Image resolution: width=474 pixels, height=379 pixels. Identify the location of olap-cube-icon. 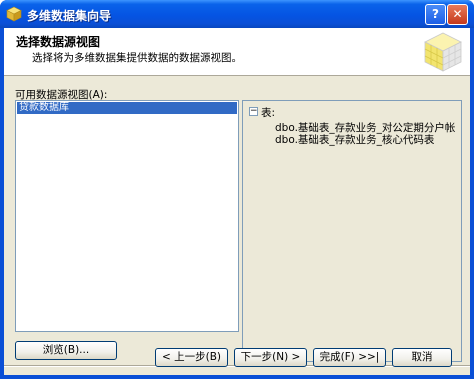
(443, 52).